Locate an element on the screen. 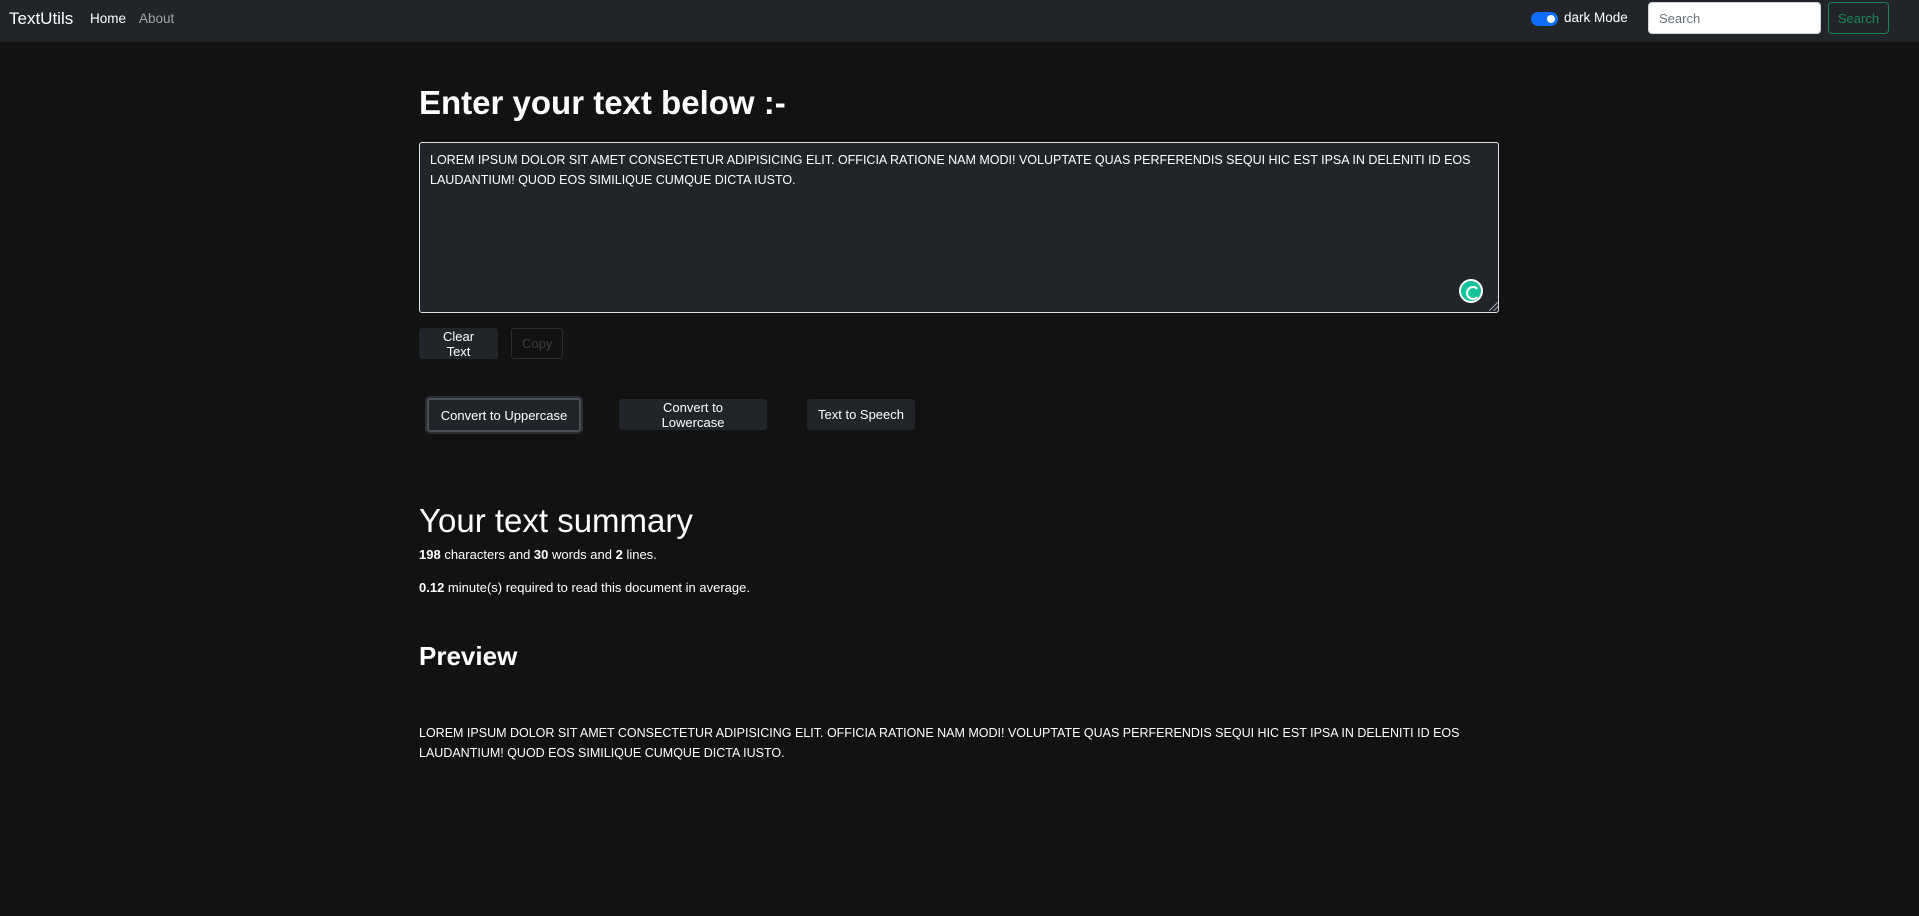 This screenshot has width=1919, height=916. toggle-knob is located at coordinates (1551, 19).